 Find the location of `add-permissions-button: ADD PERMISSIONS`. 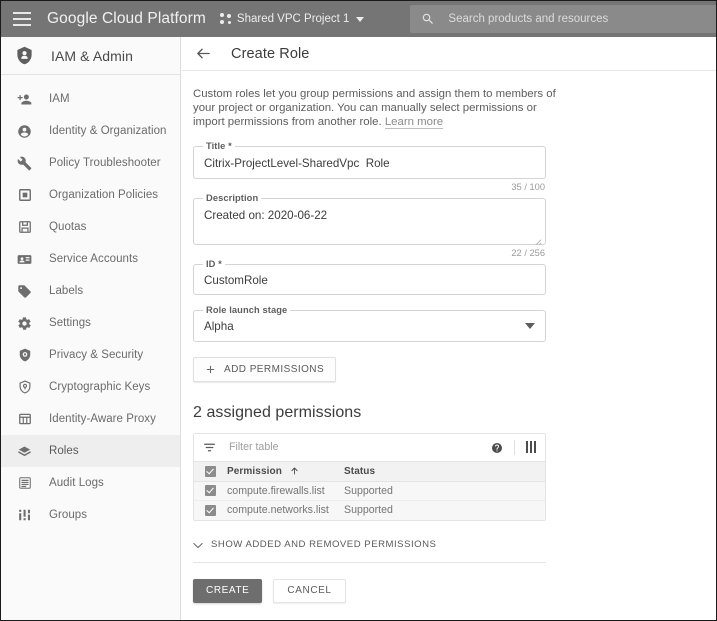

add-permissions-button: ADD PERMISSIONS is located at coordinates (265, 369).